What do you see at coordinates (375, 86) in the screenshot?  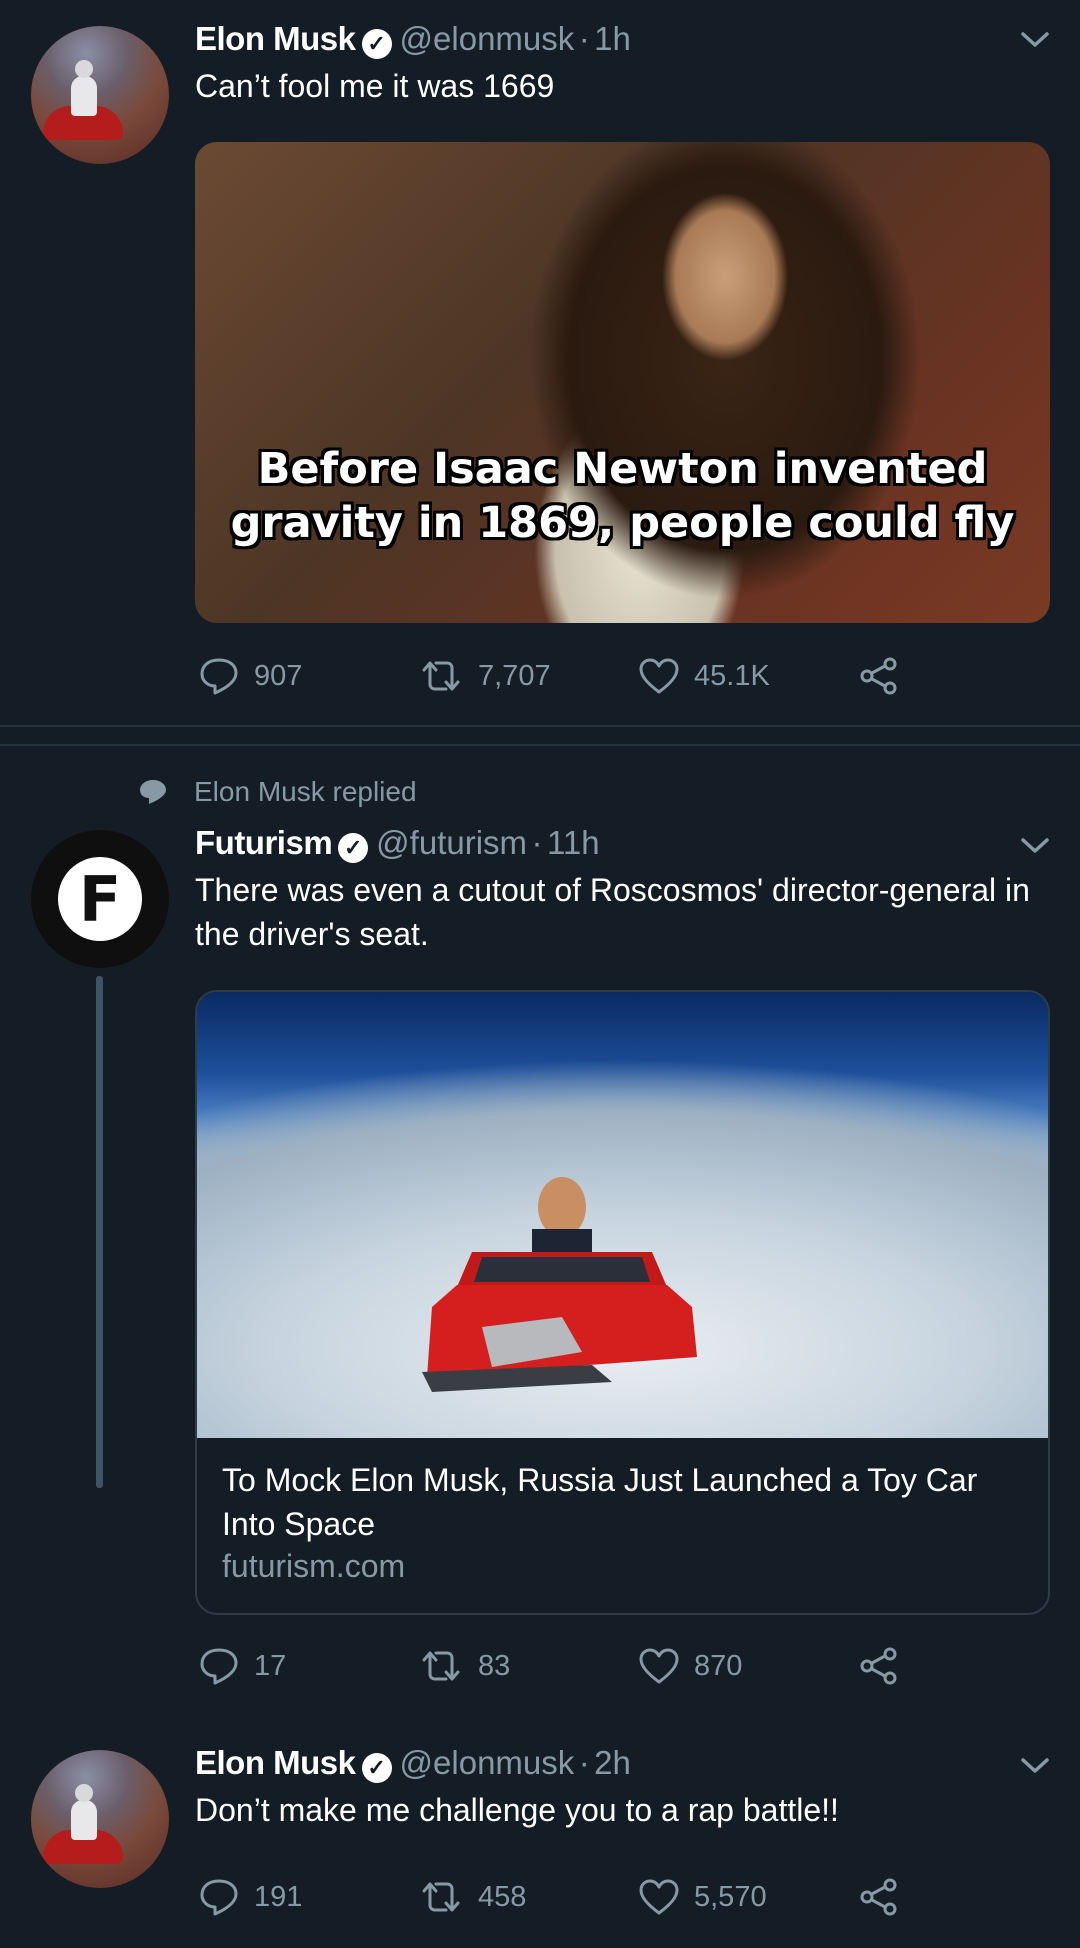 I see `tweet-text: Can’t fool me it was 1669` at bounding box center [375, 86].